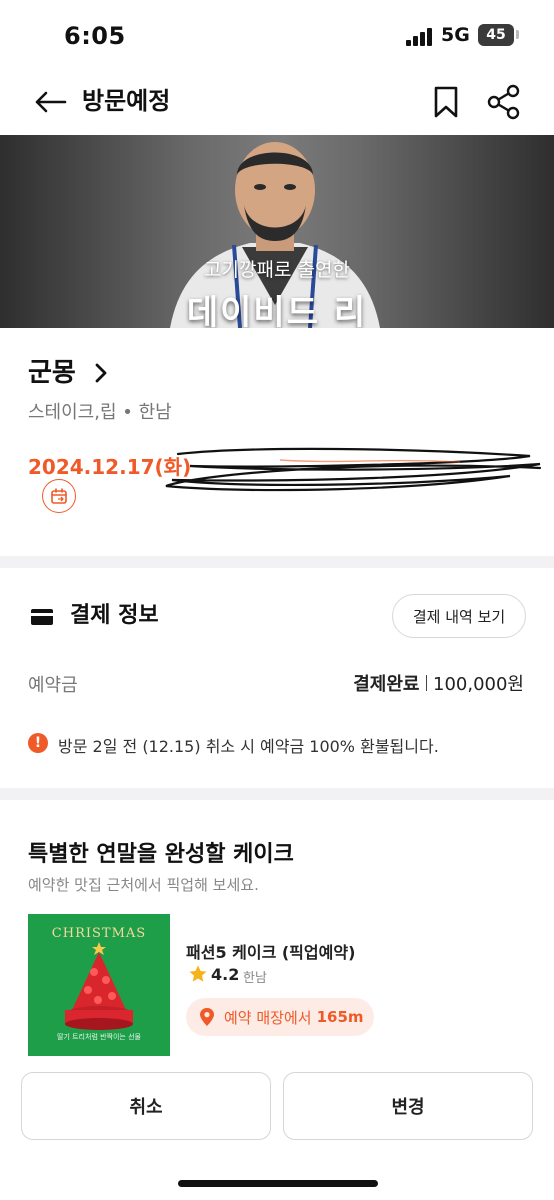  I want to click on cake-section-subtitle: 예약한 맛집 근처에서 픽업해 보세요., so click(143, 885).